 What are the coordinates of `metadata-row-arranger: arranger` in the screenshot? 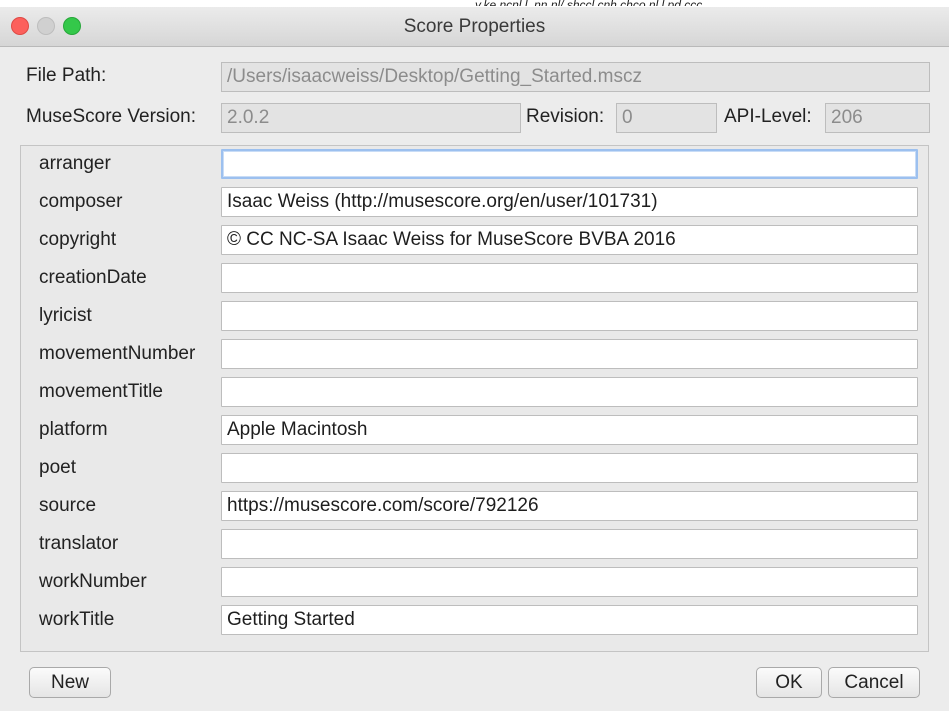 It's located at (474, 164).